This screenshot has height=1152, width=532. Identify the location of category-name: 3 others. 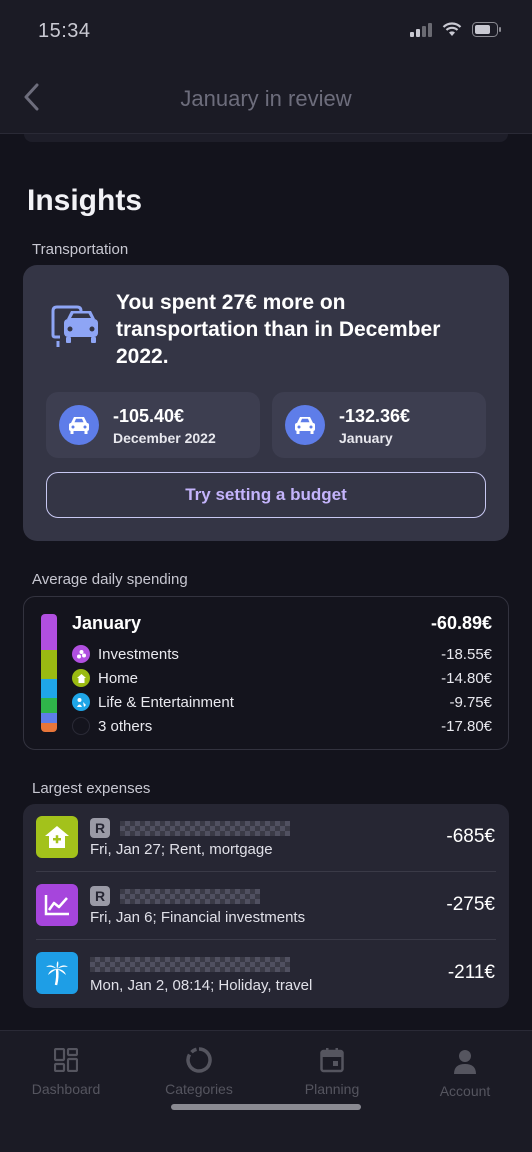
(125, 726).